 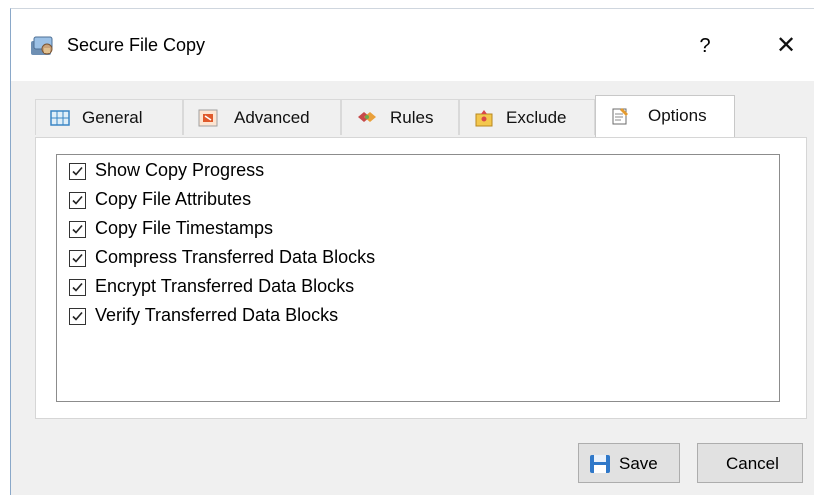 I want to click on tab-exclude: Exclude, so click(x=527, y=117).